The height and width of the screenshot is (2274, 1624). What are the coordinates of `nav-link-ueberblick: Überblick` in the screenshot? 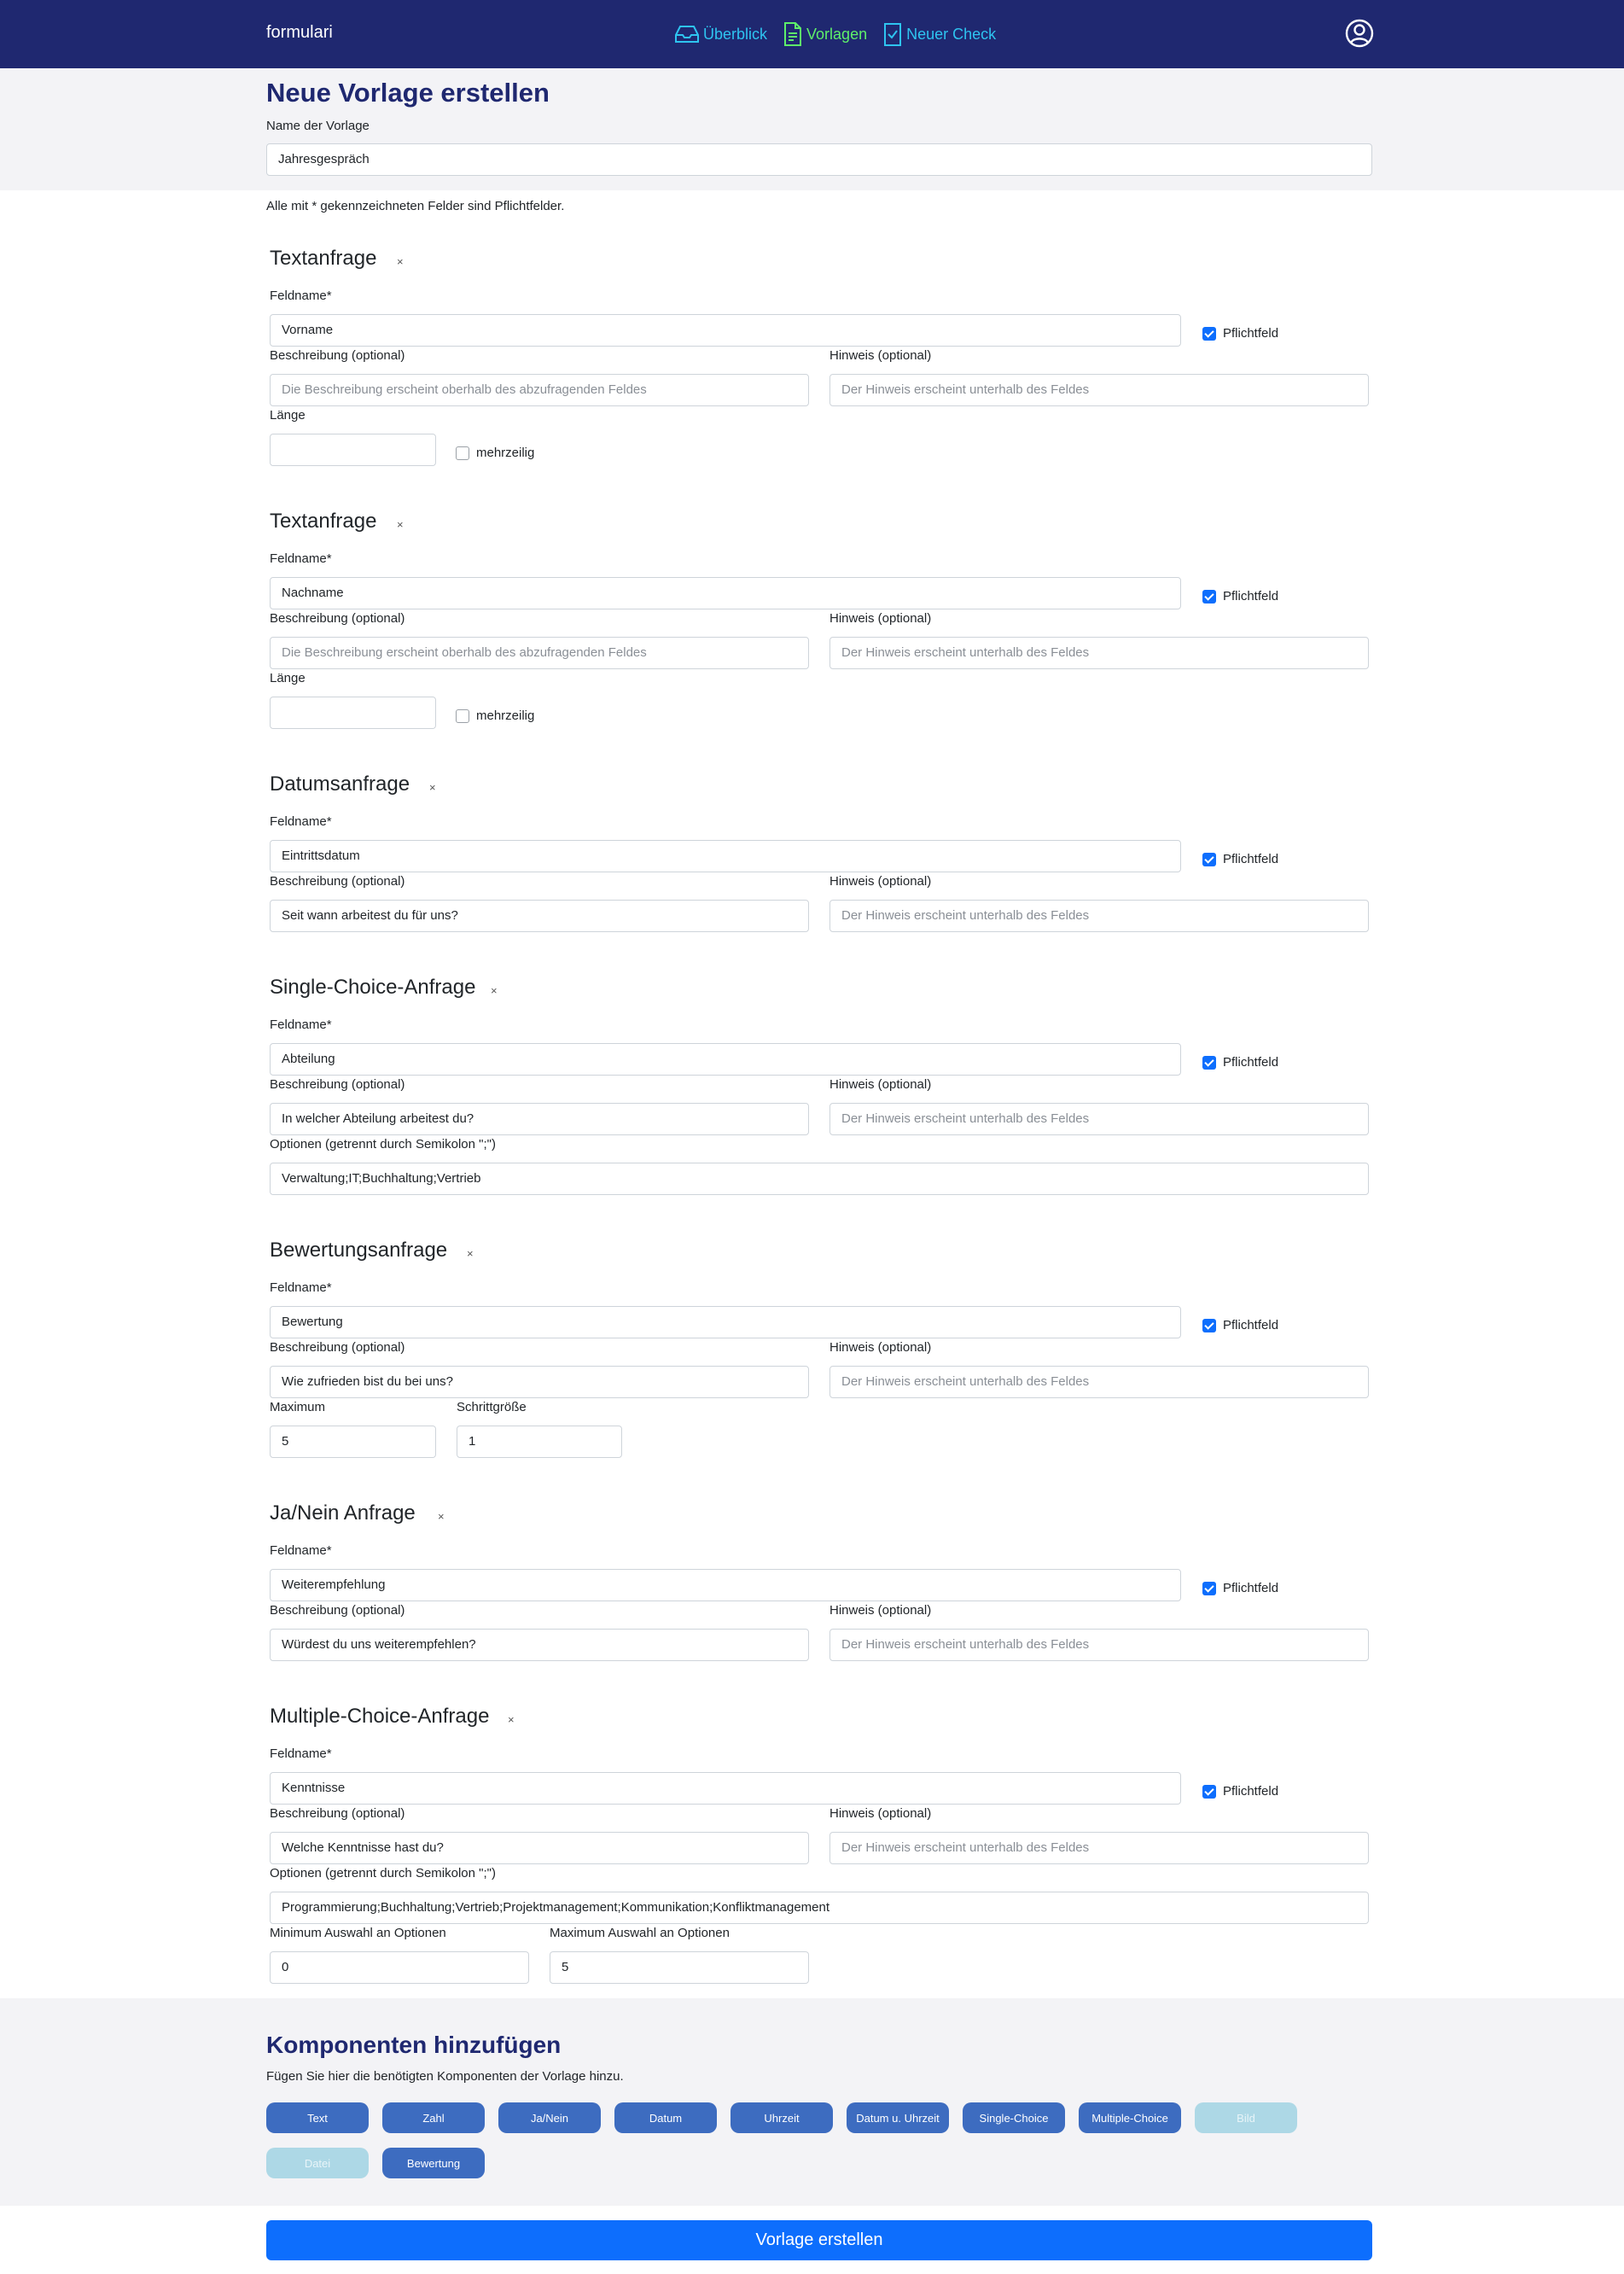 It's located at (721, 35).